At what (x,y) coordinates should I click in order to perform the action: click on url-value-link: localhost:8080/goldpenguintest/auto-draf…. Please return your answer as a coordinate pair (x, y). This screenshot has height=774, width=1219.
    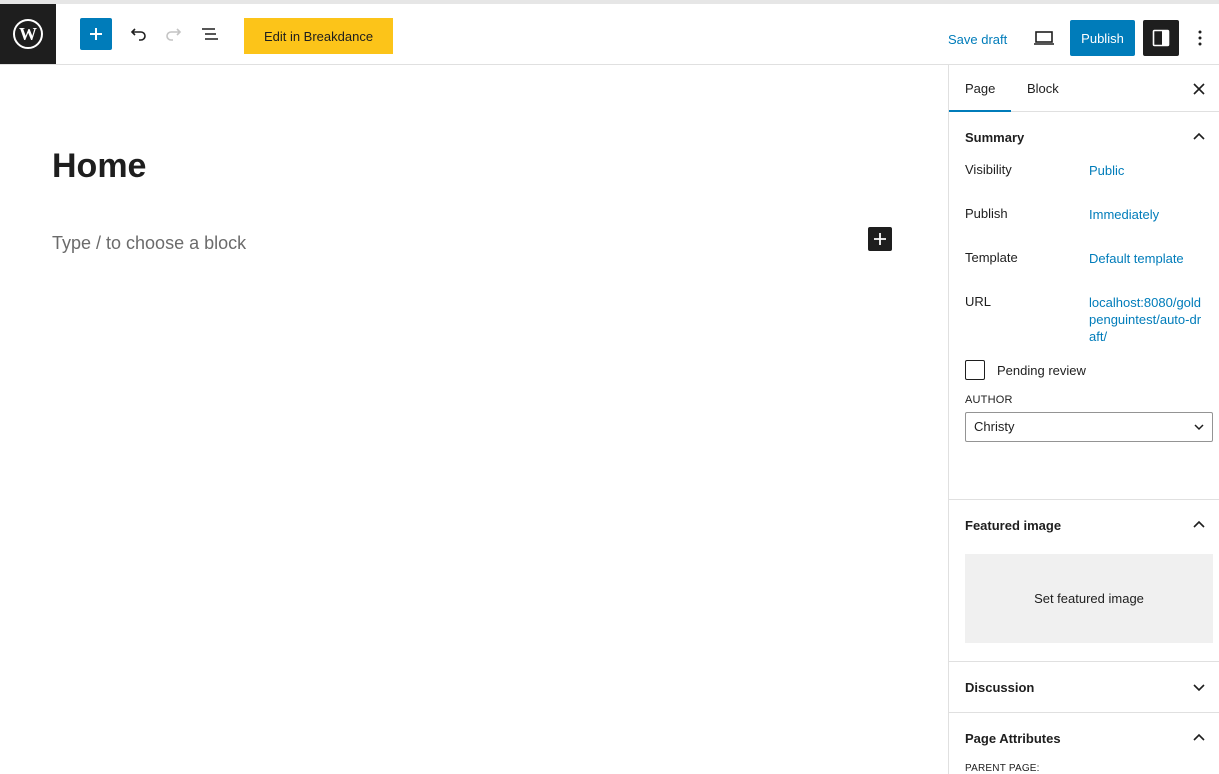
    Looking at the image, I should click on (1148, 319).